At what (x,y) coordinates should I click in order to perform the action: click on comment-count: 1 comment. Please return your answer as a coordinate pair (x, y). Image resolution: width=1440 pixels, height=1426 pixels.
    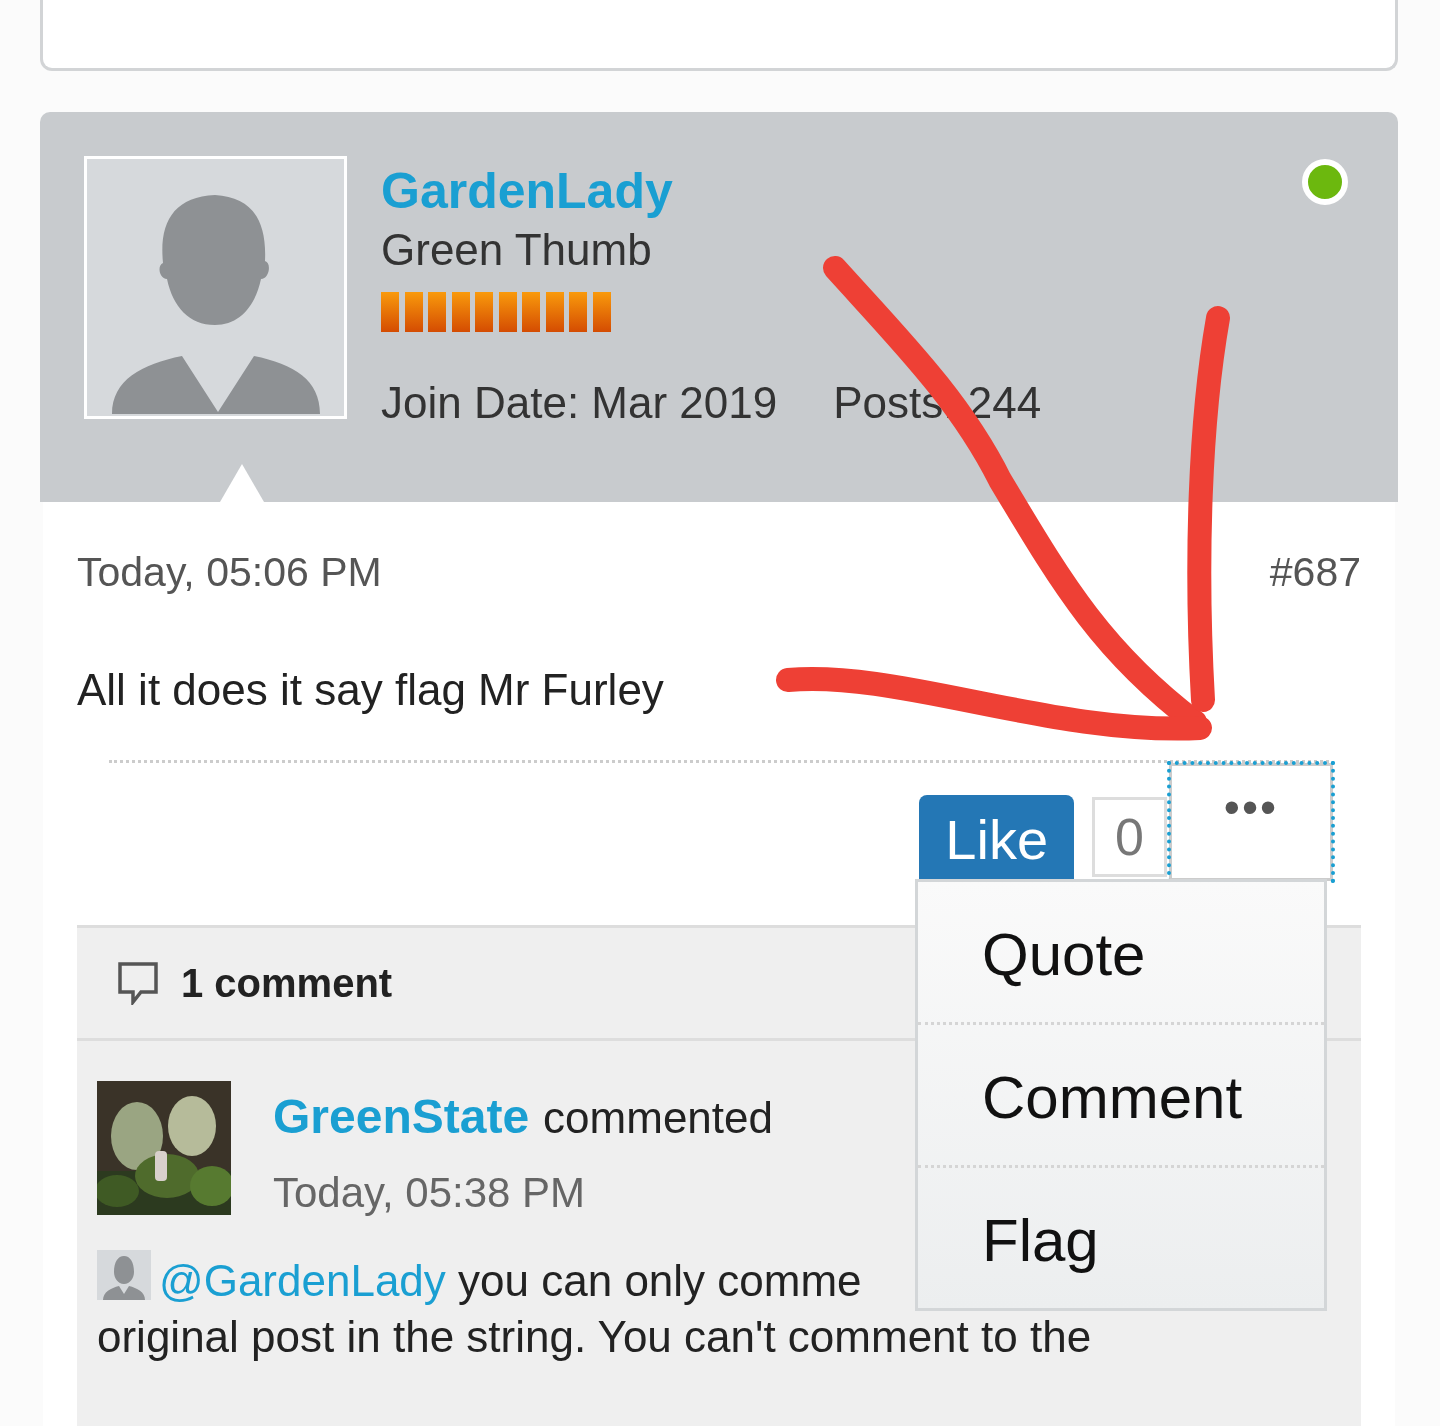
    Looking at the image, I should click on (287, 983).